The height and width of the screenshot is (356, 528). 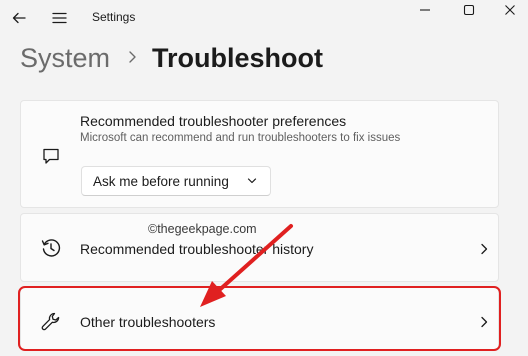 I want to click on minimize-button, so click(x=425, y=10).